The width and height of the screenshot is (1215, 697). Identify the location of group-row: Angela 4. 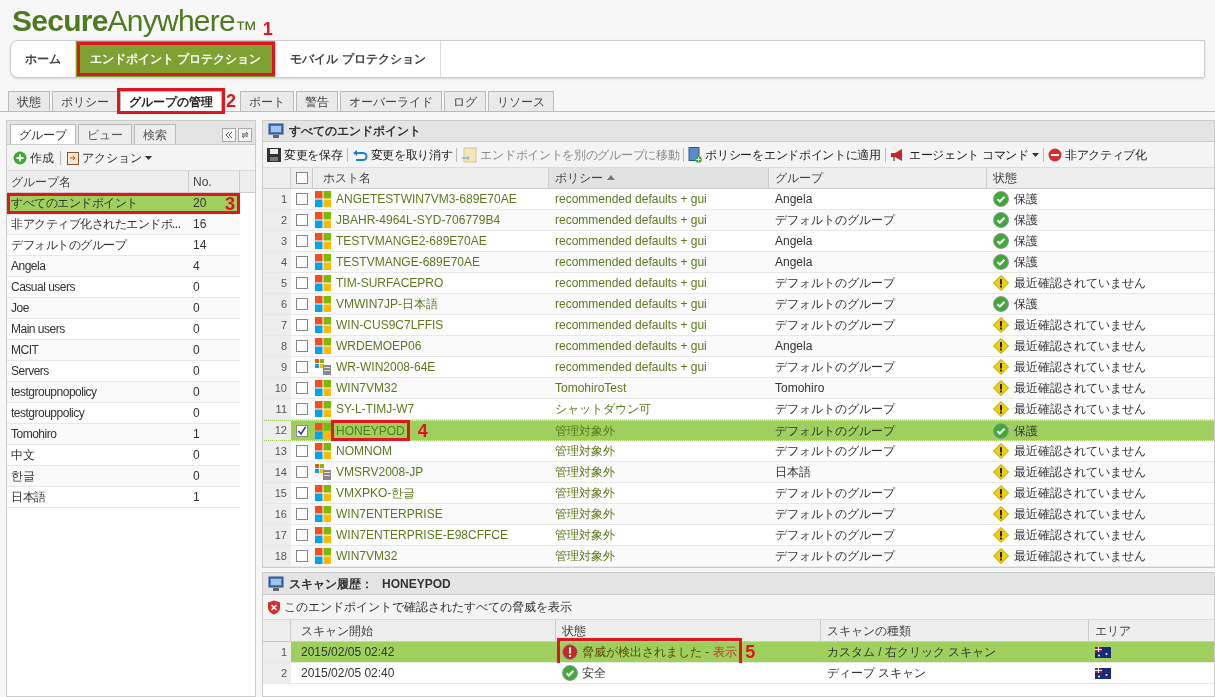
(123, 266).